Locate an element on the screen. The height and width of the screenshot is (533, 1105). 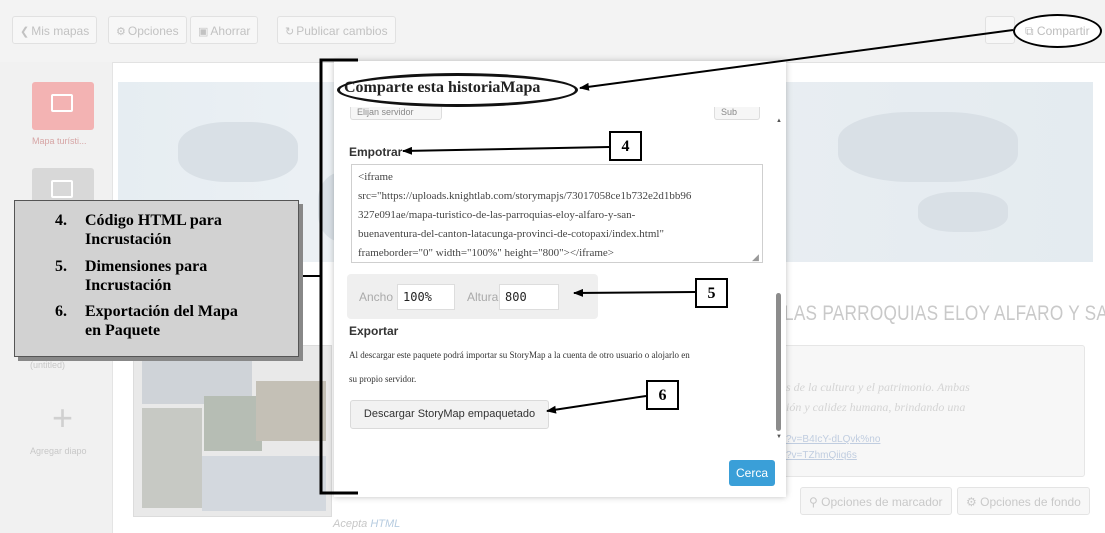
legend-text: Código HTML para is located at coordinates (153, 220).